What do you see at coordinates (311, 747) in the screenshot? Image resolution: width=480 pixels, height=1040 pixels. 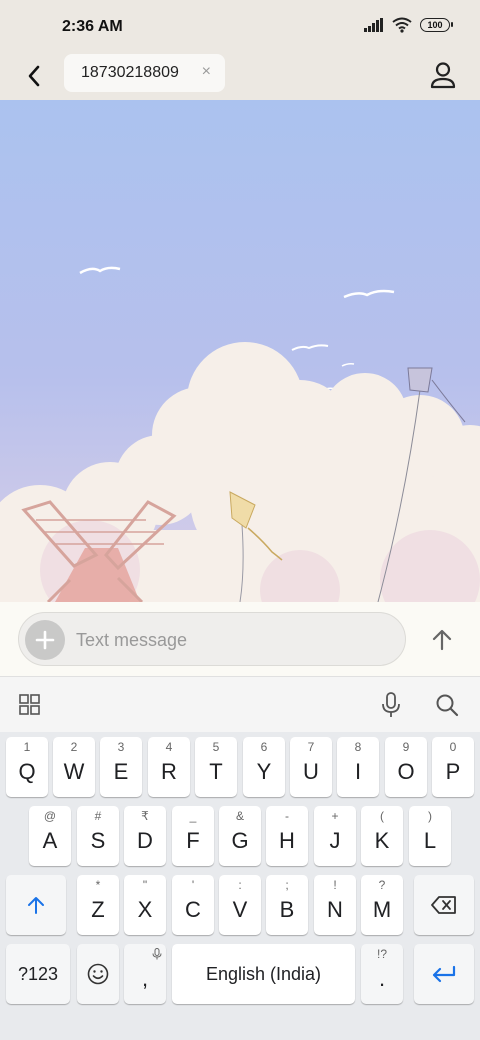 I see `key-hint: 7` at bounding box center [311, 747].